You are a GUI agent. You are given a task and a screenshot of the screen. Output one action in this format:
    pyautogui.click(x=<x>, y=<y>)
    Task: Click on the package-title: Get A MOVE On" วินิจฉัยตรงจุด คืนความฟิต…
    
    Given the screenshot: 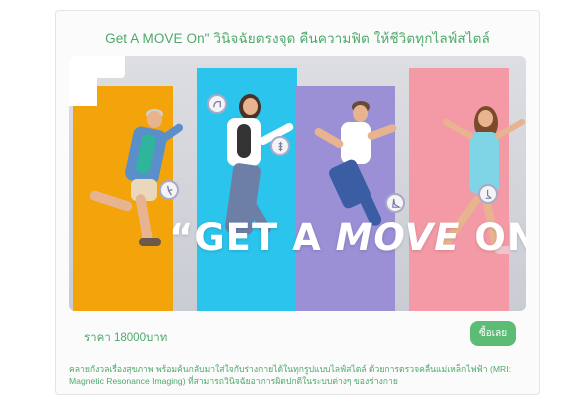 What is the action you would take?
    pyautogui.click(x=297, y=38)
    